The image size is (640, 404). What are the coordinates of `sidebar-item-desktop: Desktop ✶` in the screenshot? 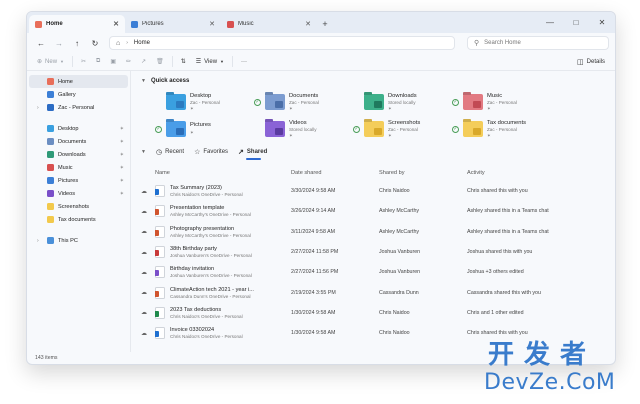 It's located at (78, 128).